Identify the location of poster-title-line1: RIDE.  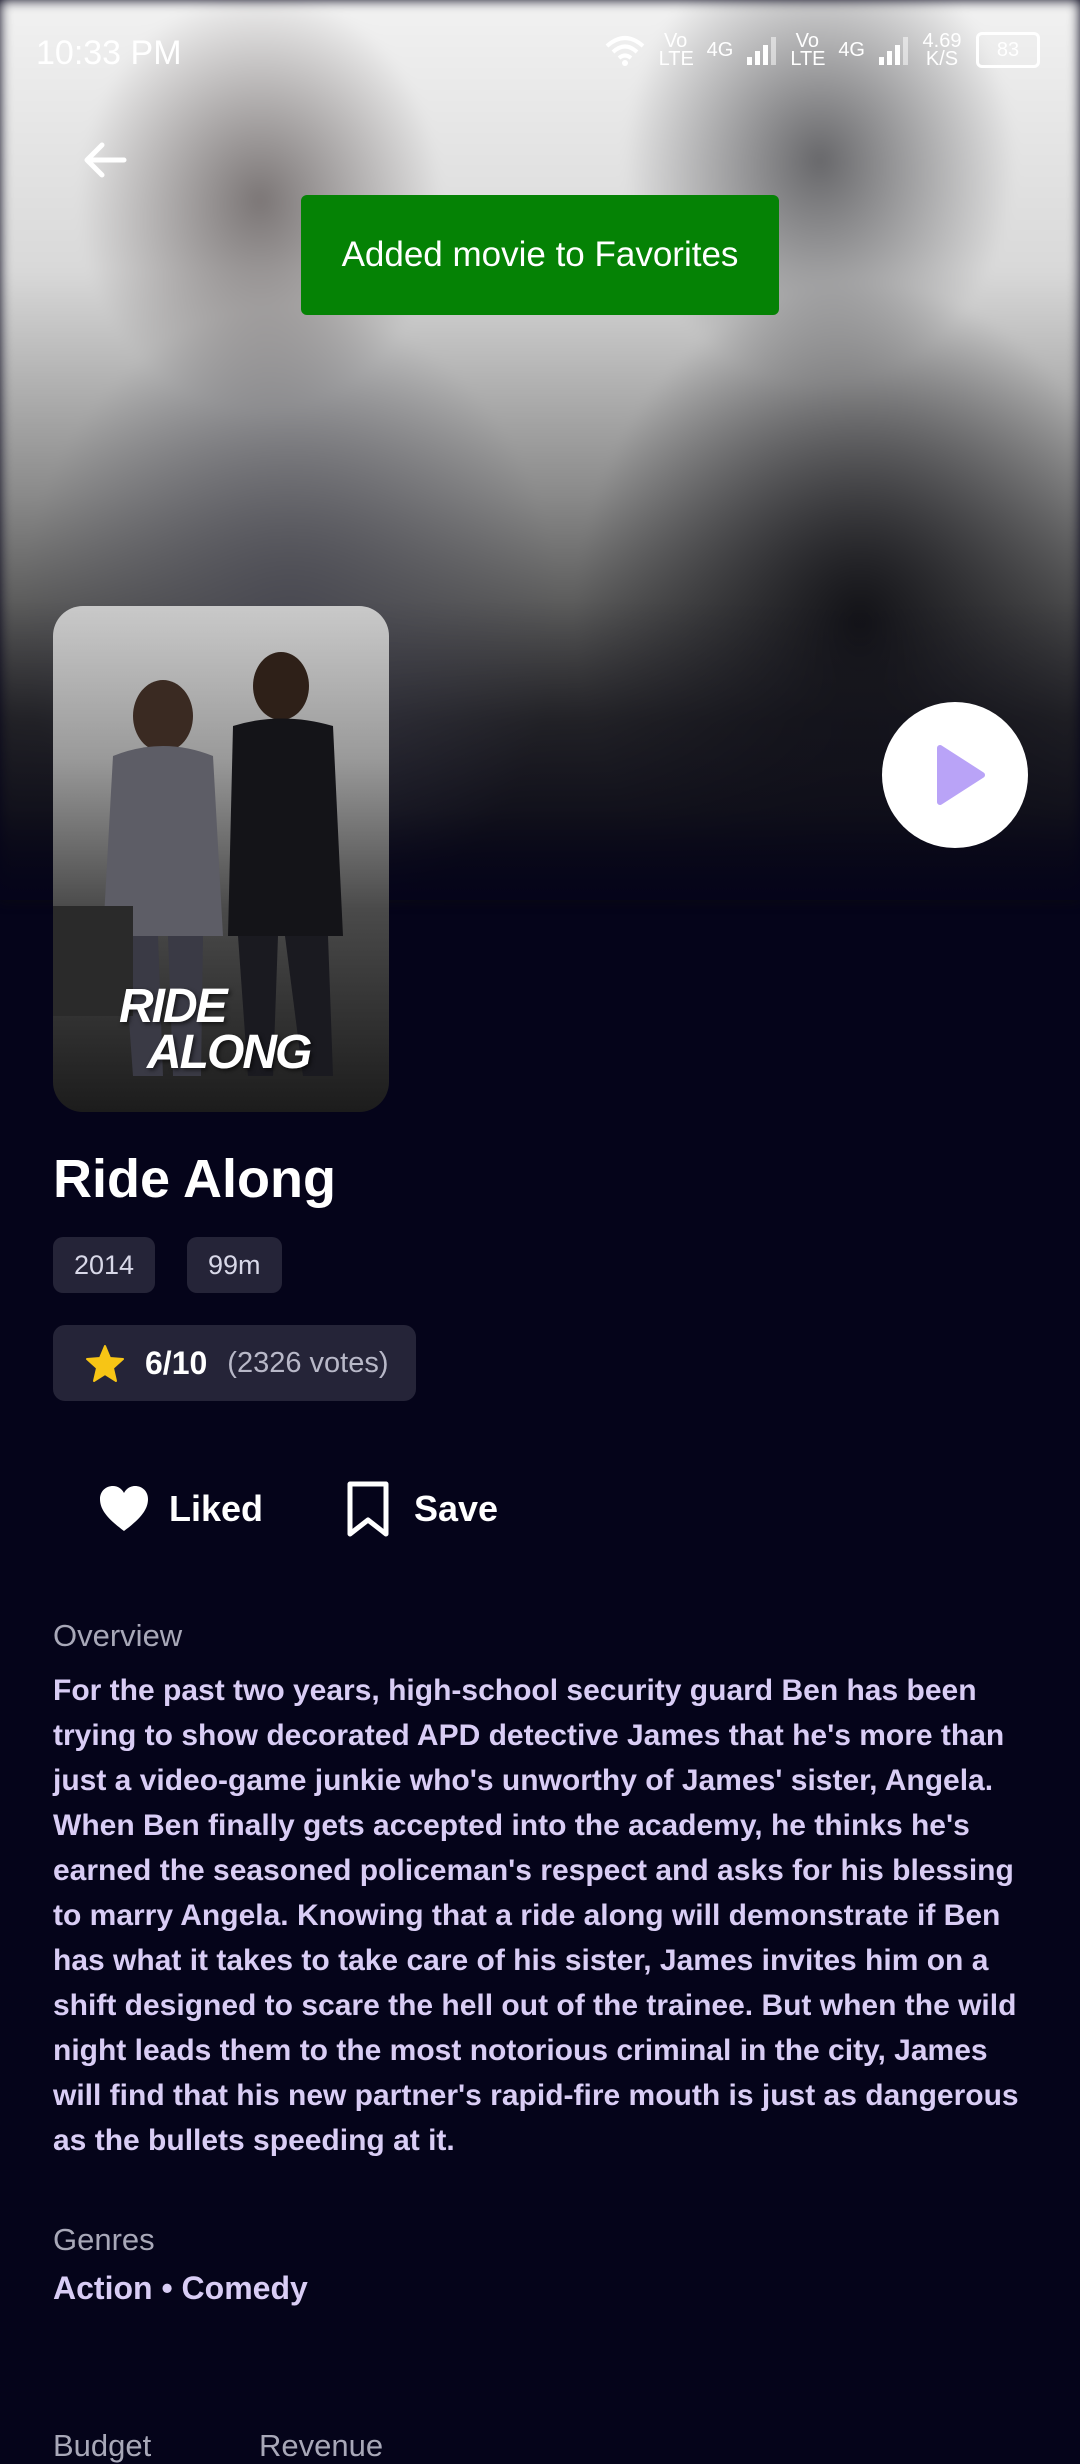
(173, 1006).